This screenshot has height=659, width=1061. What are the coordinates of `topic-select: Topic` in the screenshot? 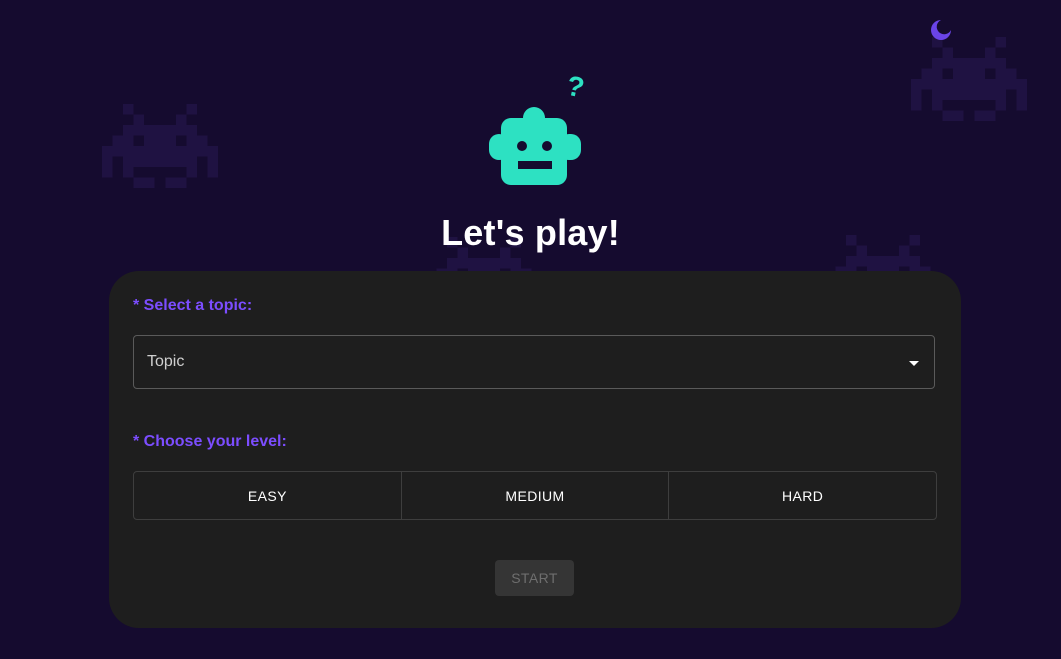 It's located at (534, 362).